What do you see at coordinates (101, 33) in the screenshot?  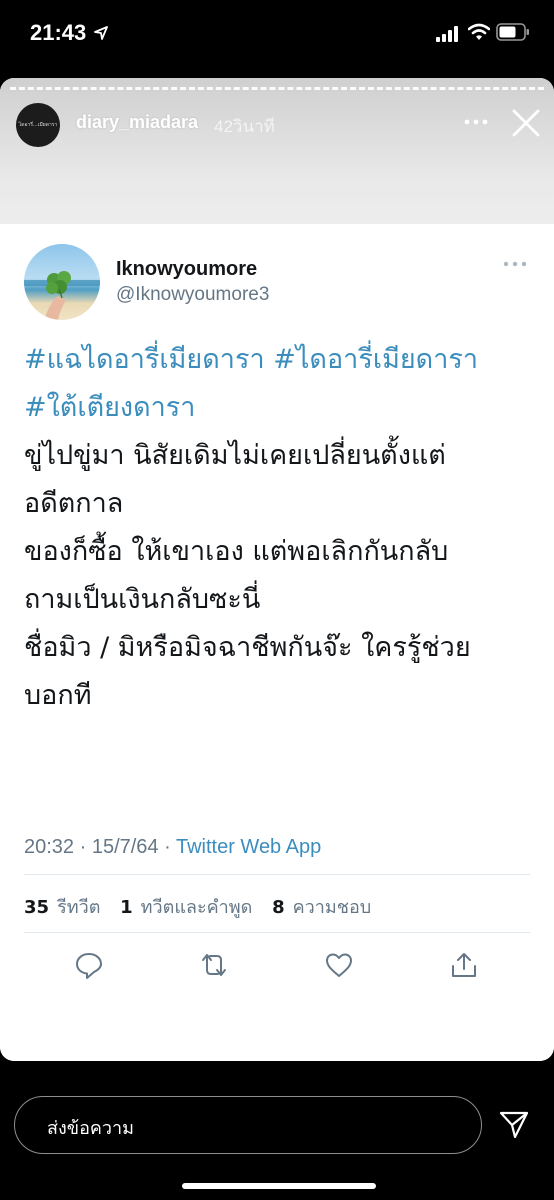 I see `location-arrow-icon` at bounding box center [101, 33].